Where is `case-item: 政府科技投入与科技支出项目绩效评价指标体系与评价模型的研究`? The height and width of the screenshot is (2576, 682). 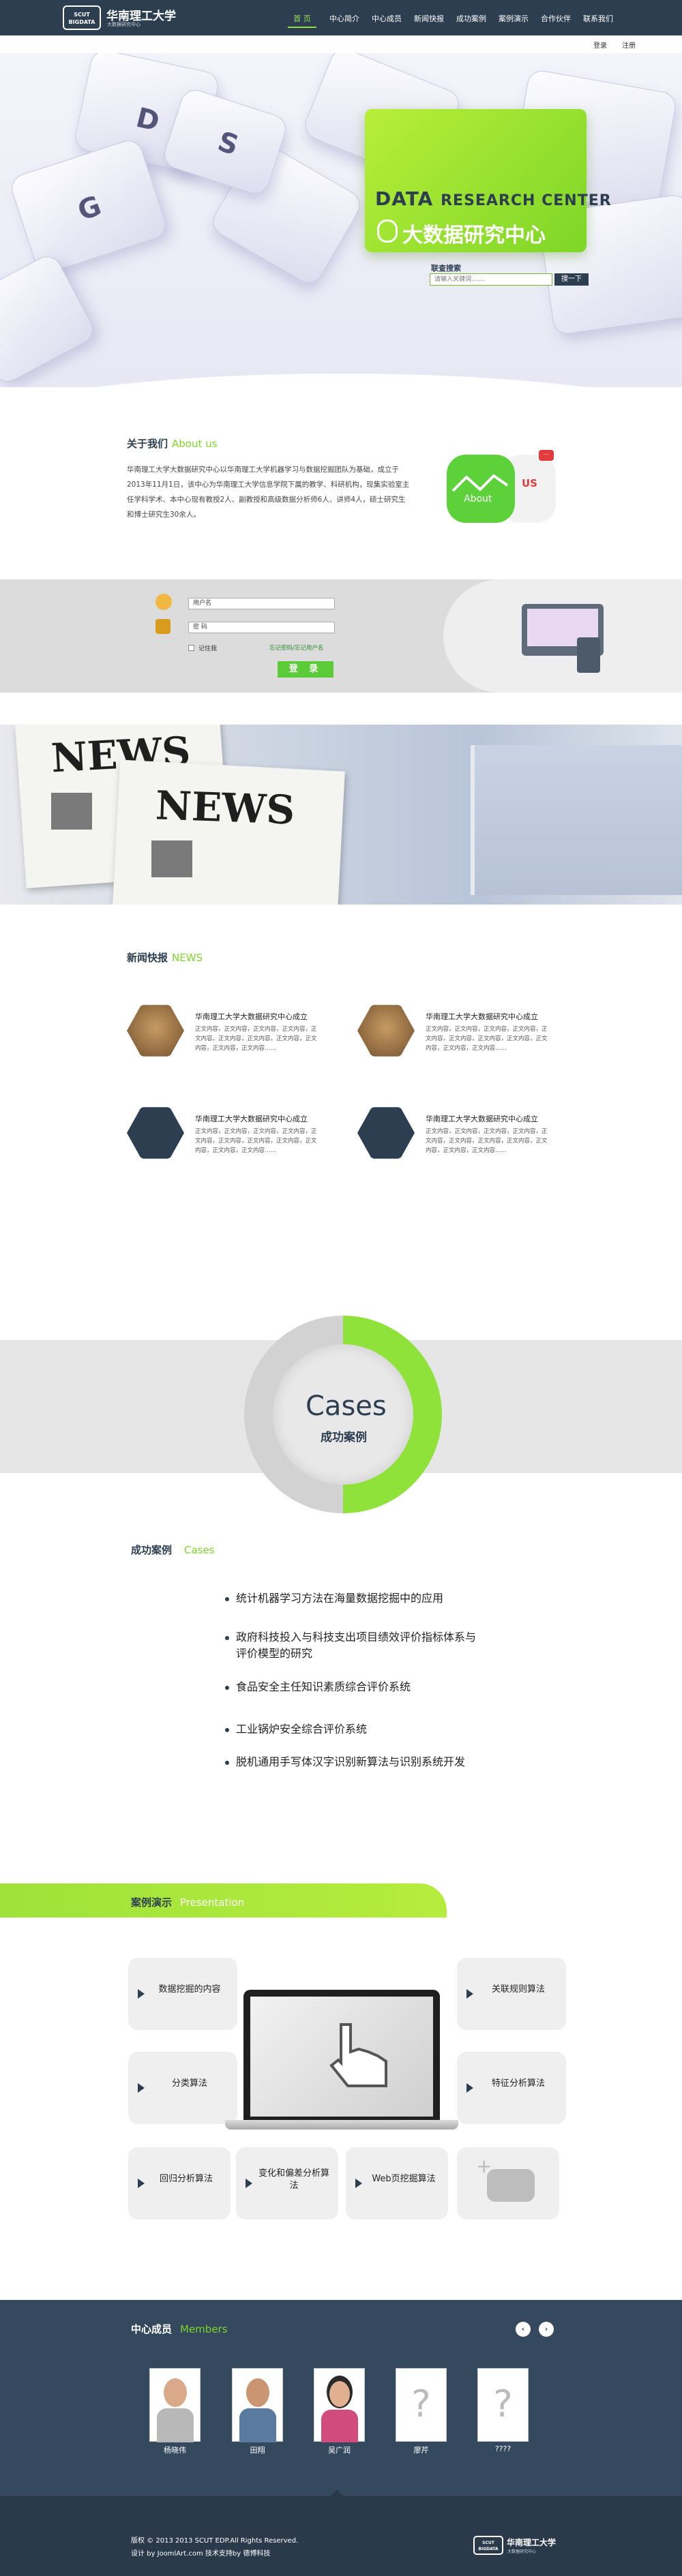 case-item: 政府科技投入与科技支出项目绩效评价指标体系与评价模型的研究 is located at coordinates (357, 1645).